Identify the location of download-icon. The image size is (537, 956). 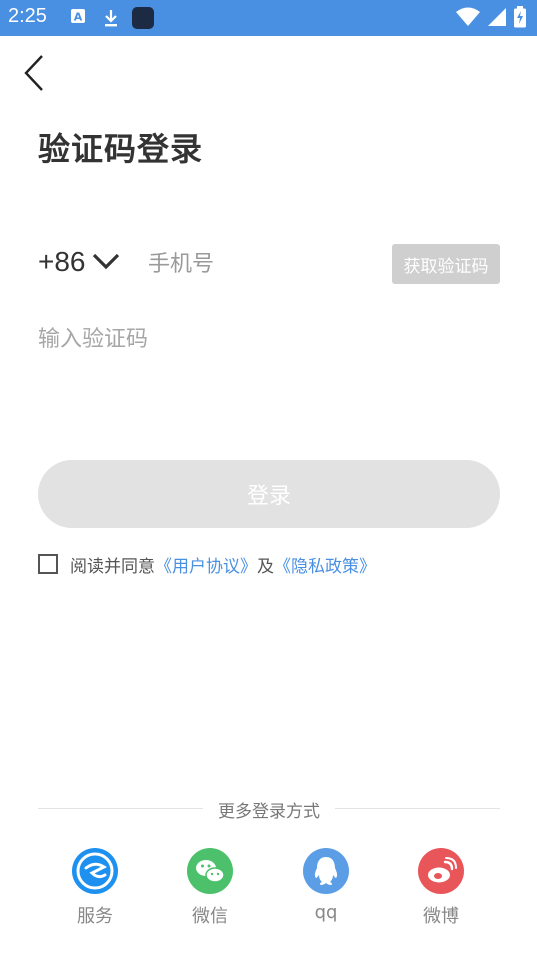
(111, 18).